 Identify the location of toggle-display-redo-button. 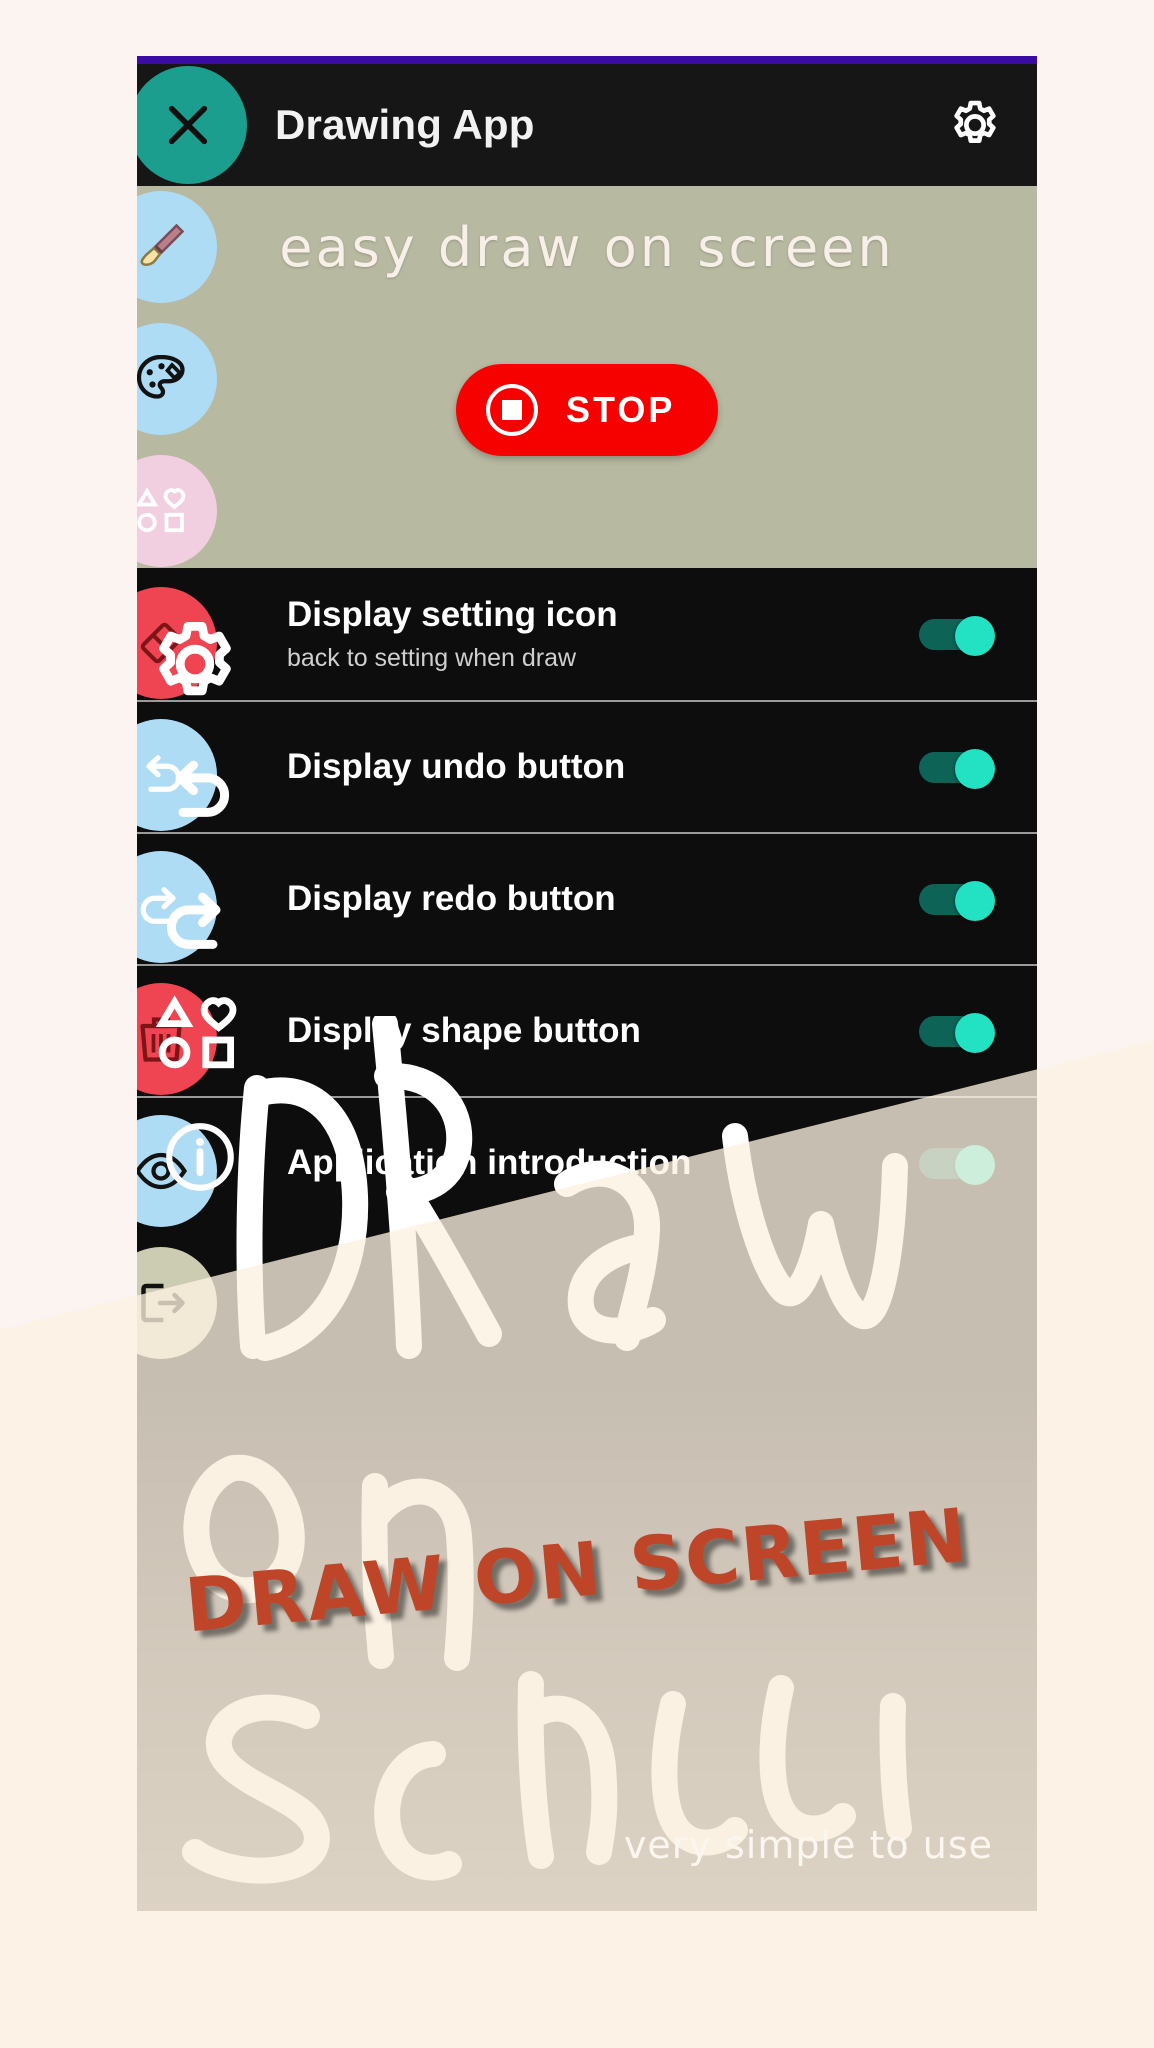
(957, 901).